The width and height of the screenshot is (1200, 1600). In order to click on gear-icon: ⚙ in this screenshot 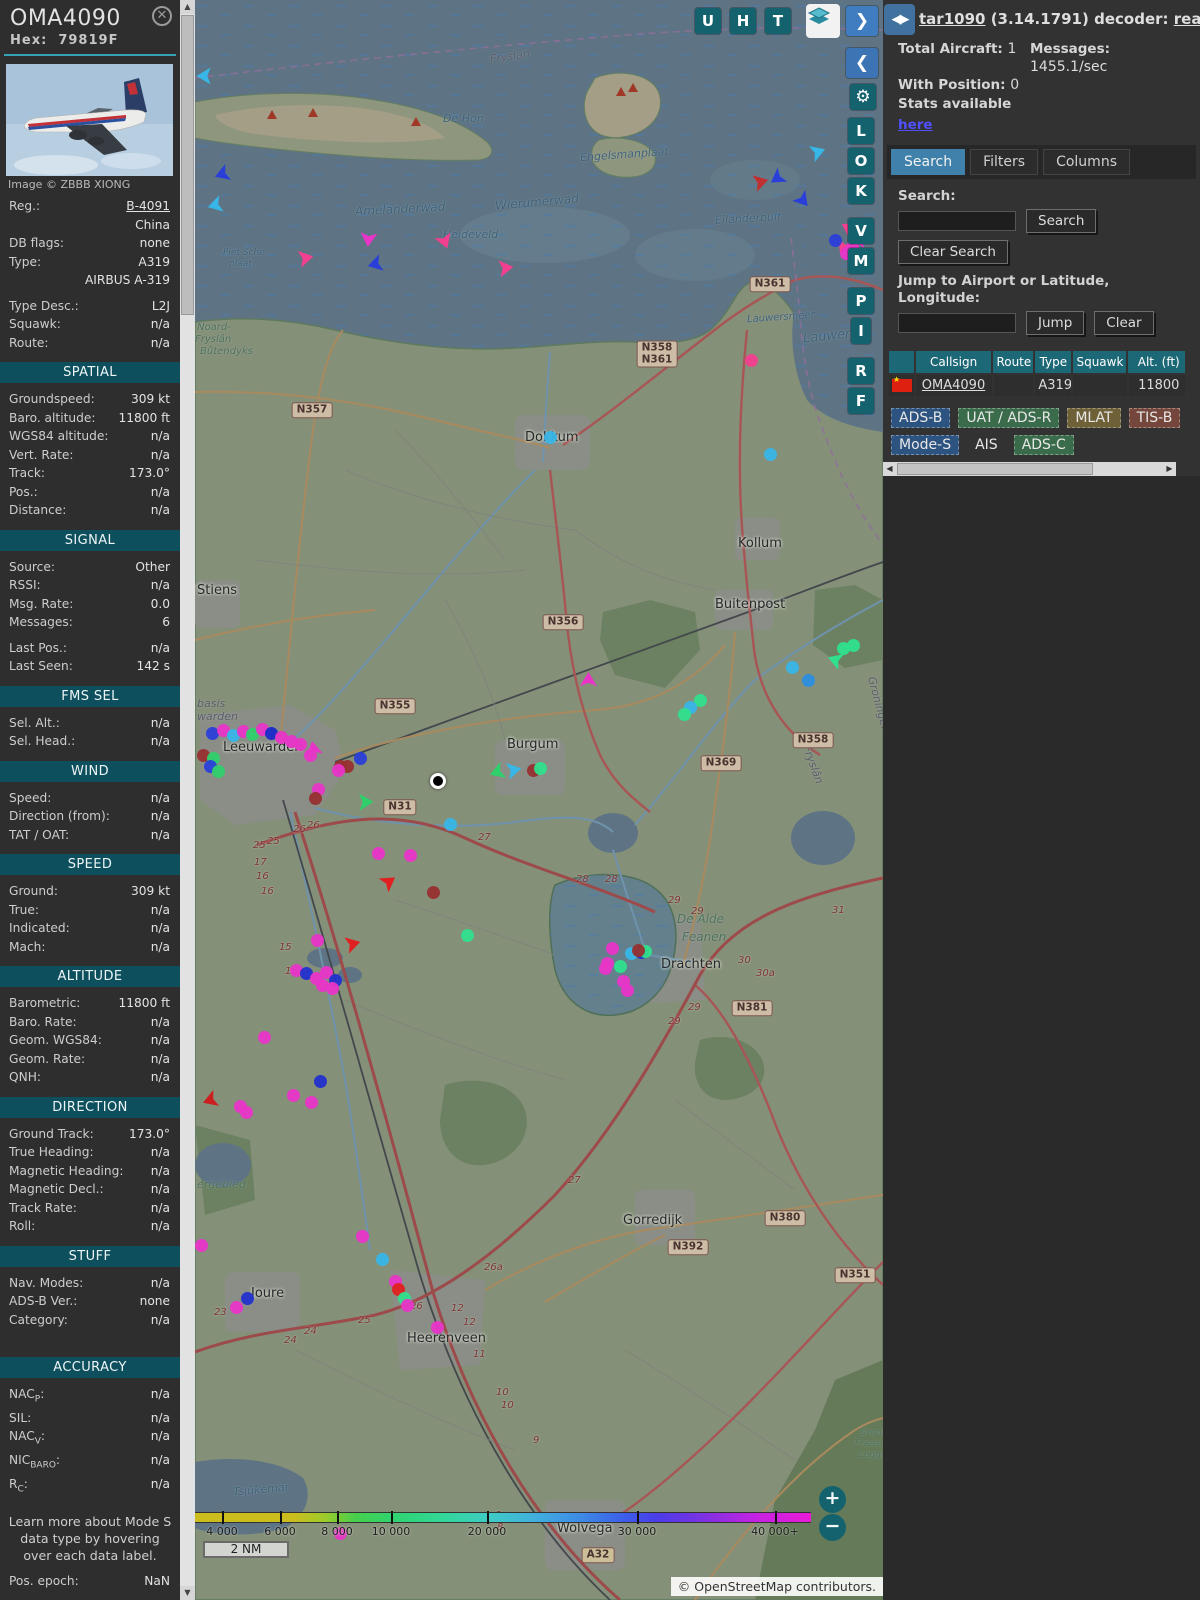, I will do `click(863, 97)`.